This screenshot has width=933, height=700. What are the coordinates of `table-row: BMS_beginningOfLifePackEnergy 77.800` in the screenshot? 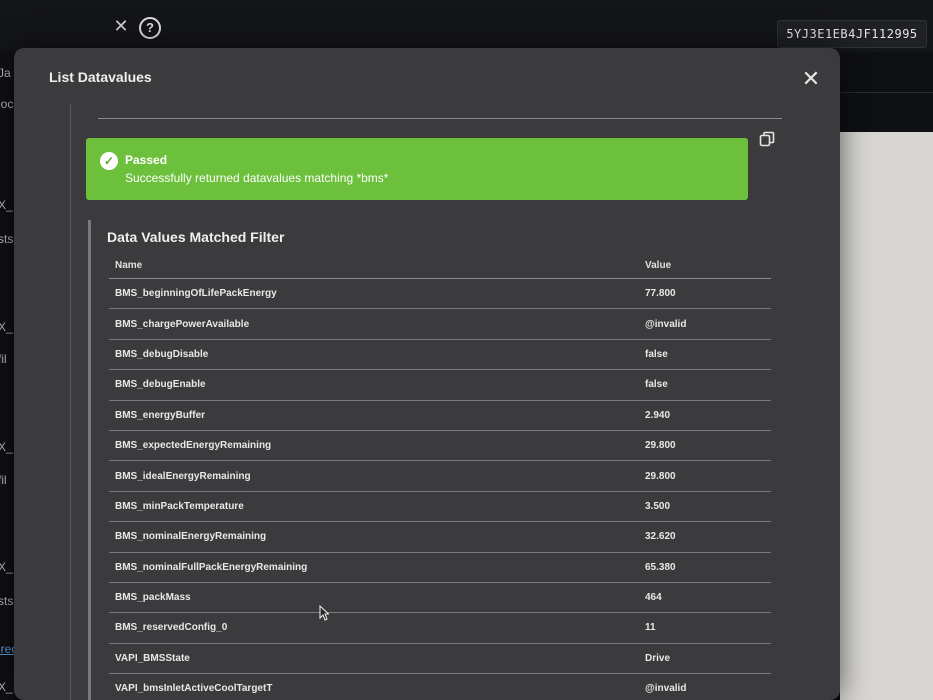 It's located at (440, 294).